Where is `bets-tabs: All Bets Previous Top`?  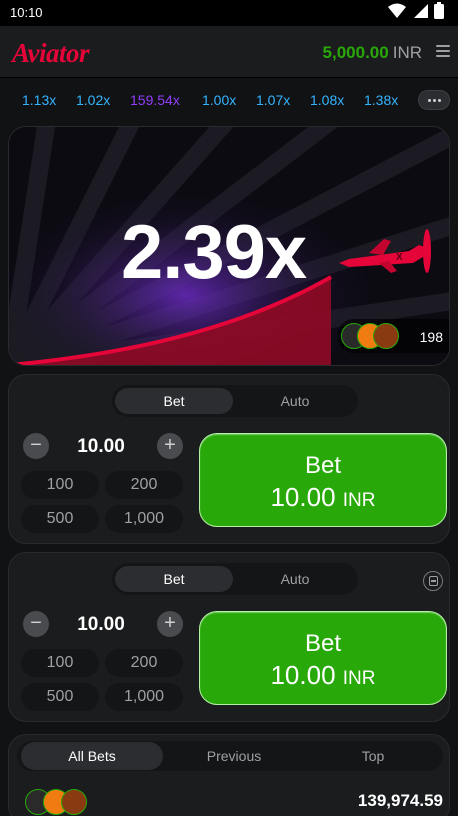 bets-tabs: All Bets Previous Top is located at coordinates (230, 756).